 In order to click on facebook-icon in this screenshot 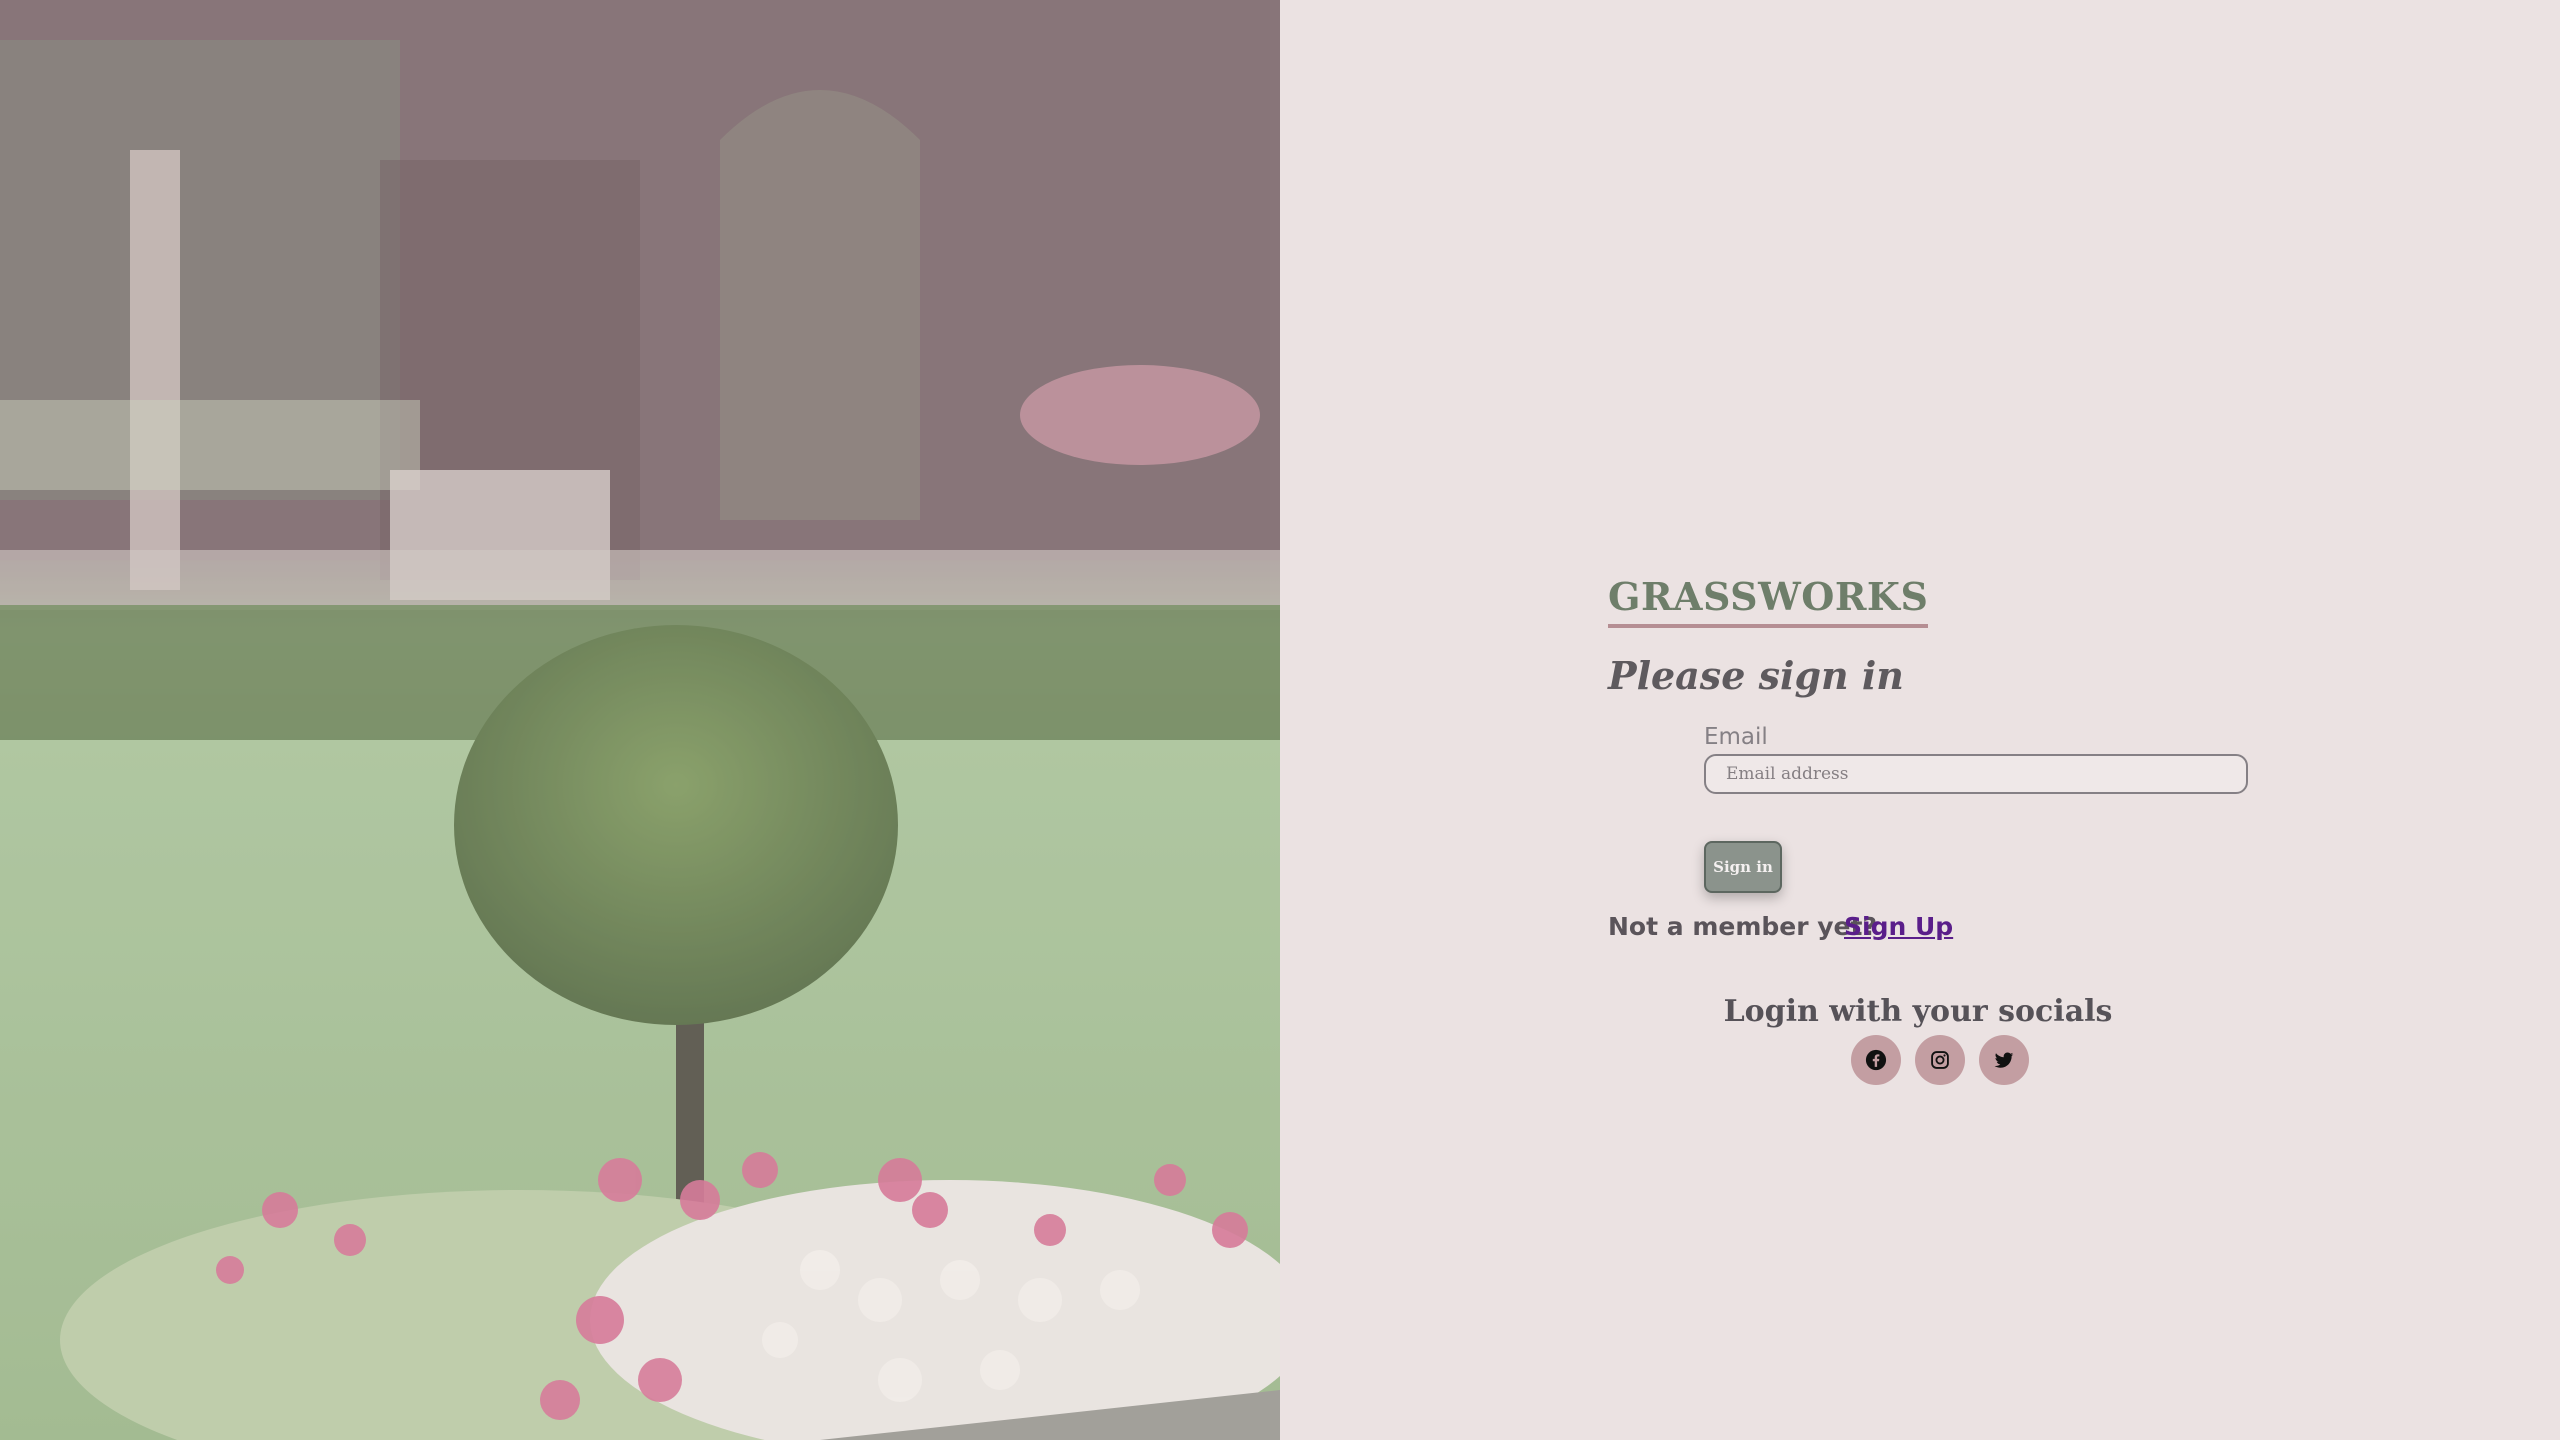, I will do `click(1876, 1060)`.